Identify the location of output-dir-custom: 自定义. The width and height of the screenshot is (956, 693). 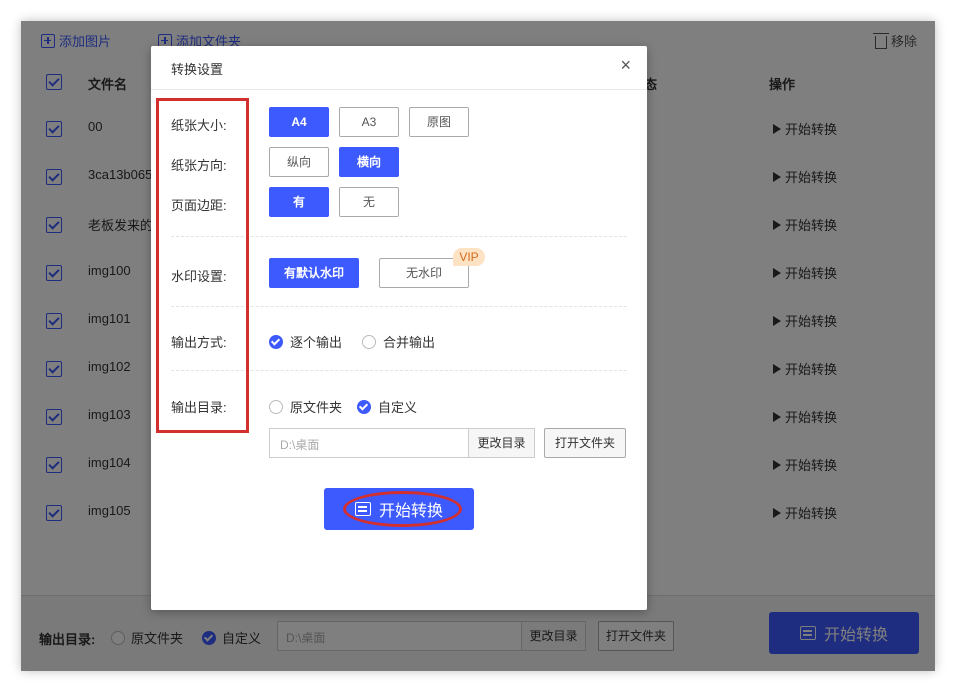
(387, 406).